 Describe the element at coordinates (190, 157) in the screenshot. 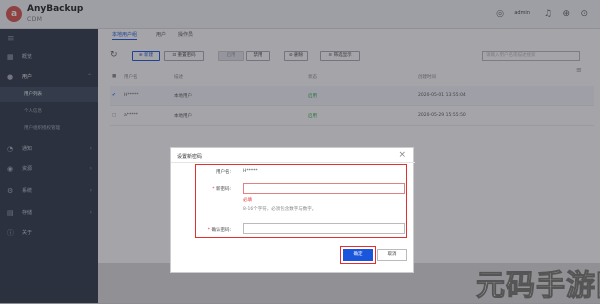

I see `dialog-title: 设置新密码` at that location.